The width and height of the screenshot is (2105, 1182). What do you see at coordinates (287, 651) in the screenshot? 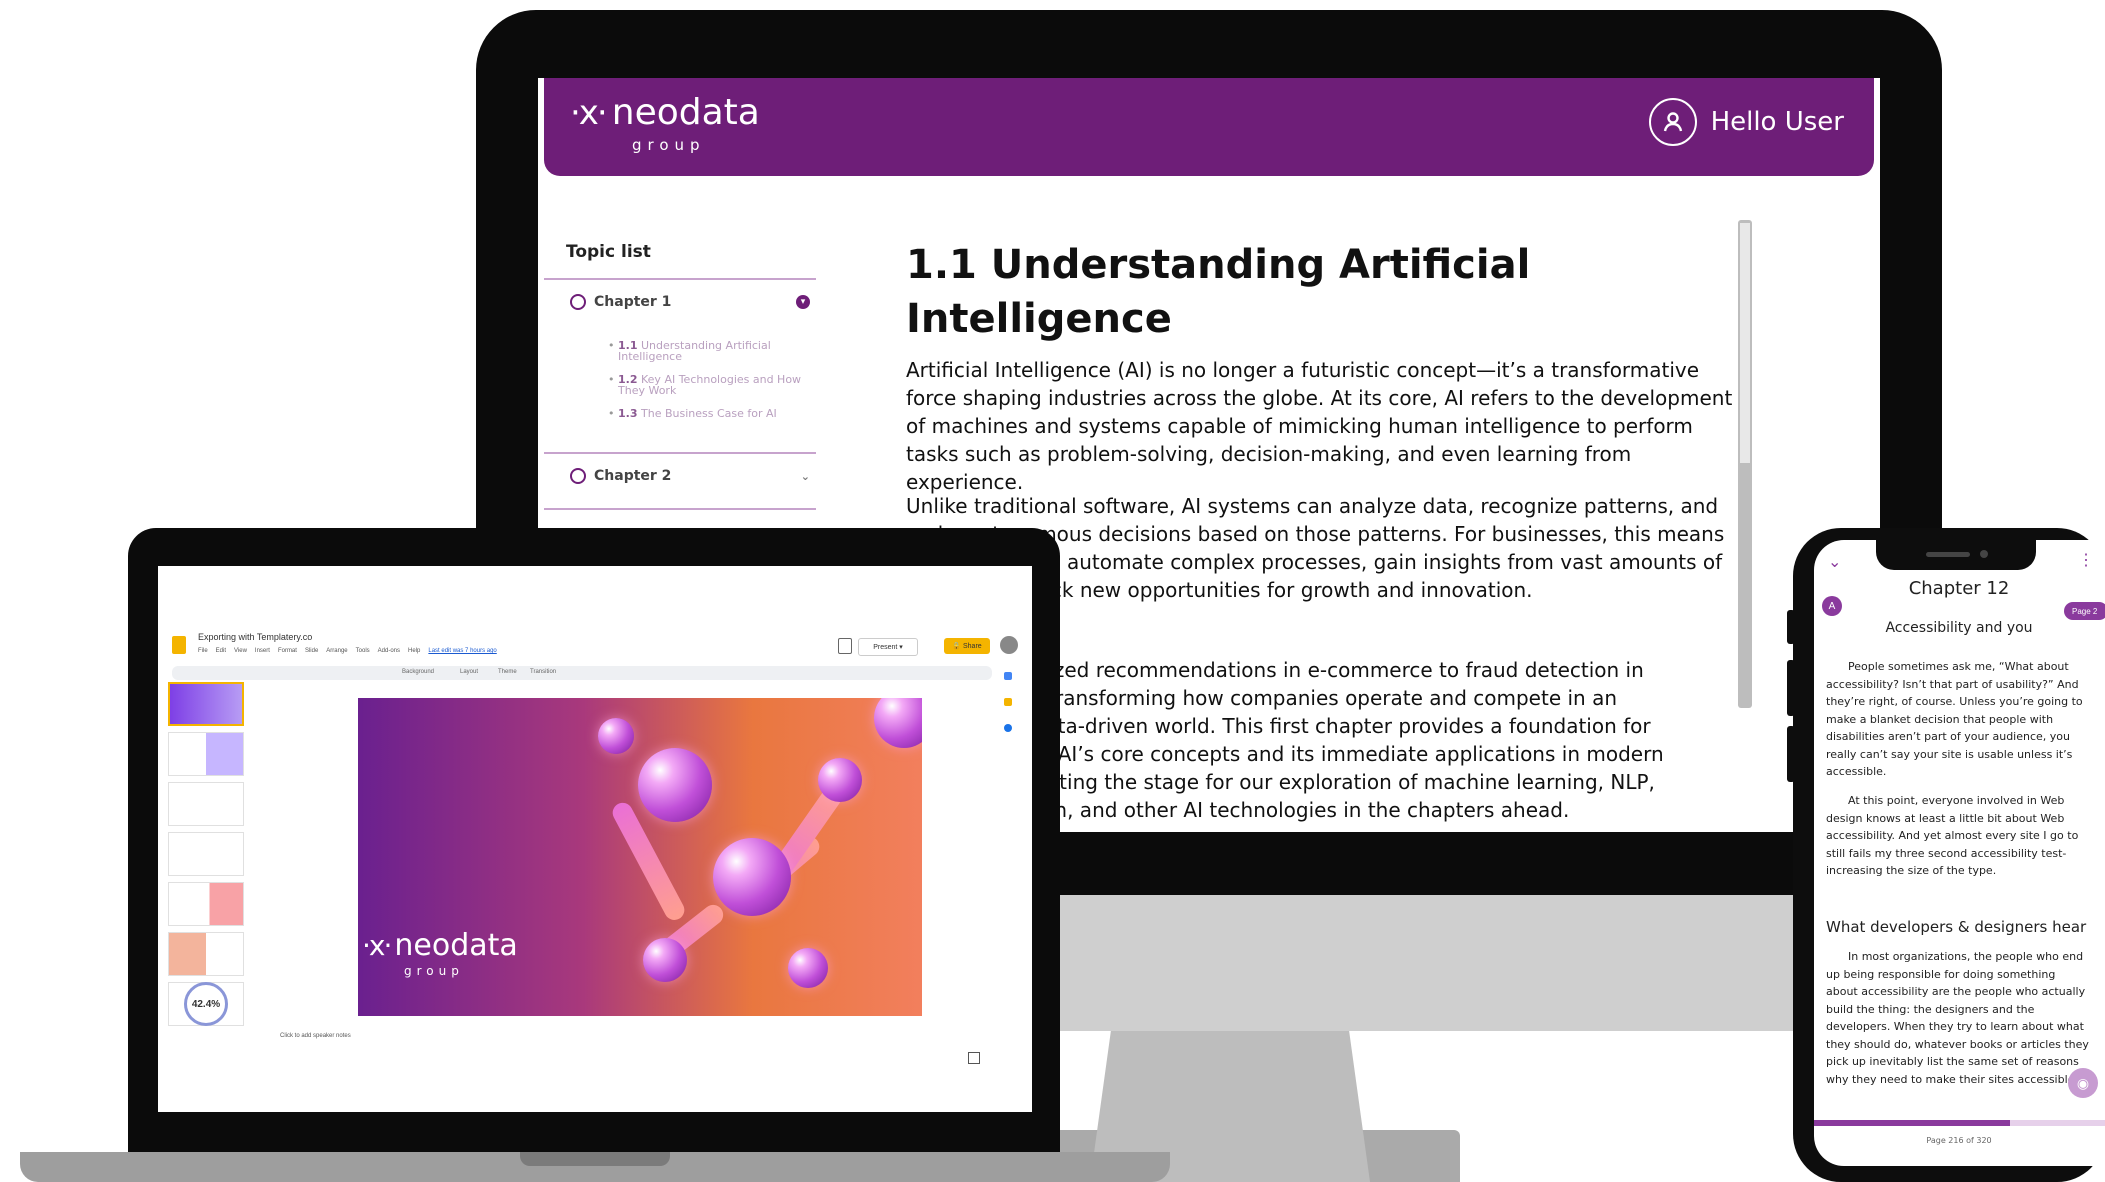
I see `menu-item: Format` at bounding box center [287, 651].